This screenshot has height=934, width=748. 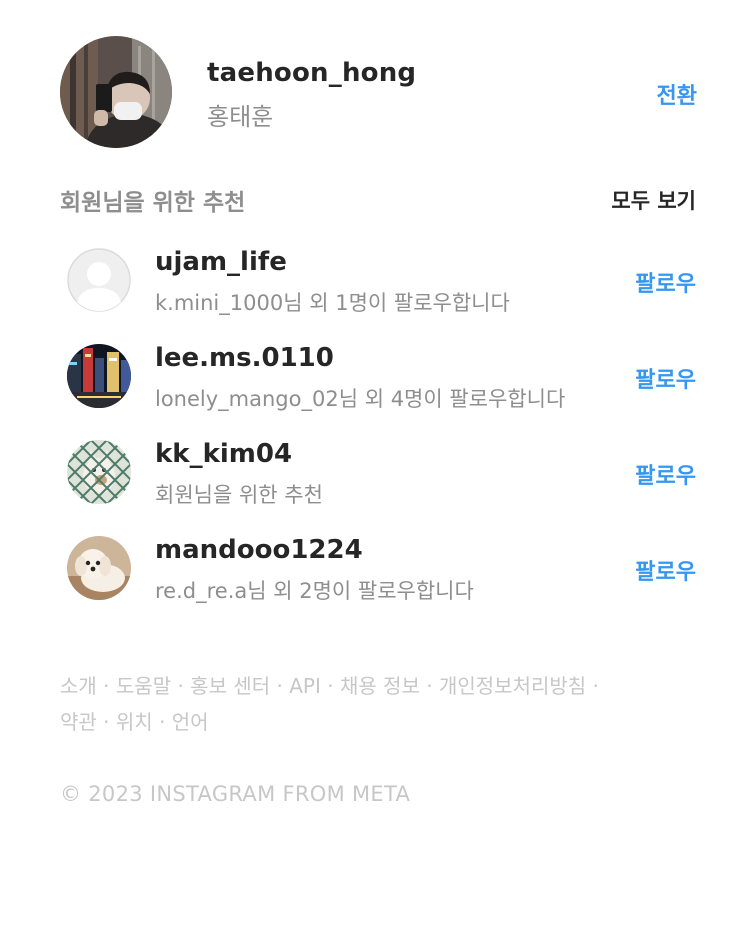 What do you see at coordinates (153, 203) in the screenshot?
I see `suggestions-title: 회원님을 위한 추천` at bounding box center [153, 203].